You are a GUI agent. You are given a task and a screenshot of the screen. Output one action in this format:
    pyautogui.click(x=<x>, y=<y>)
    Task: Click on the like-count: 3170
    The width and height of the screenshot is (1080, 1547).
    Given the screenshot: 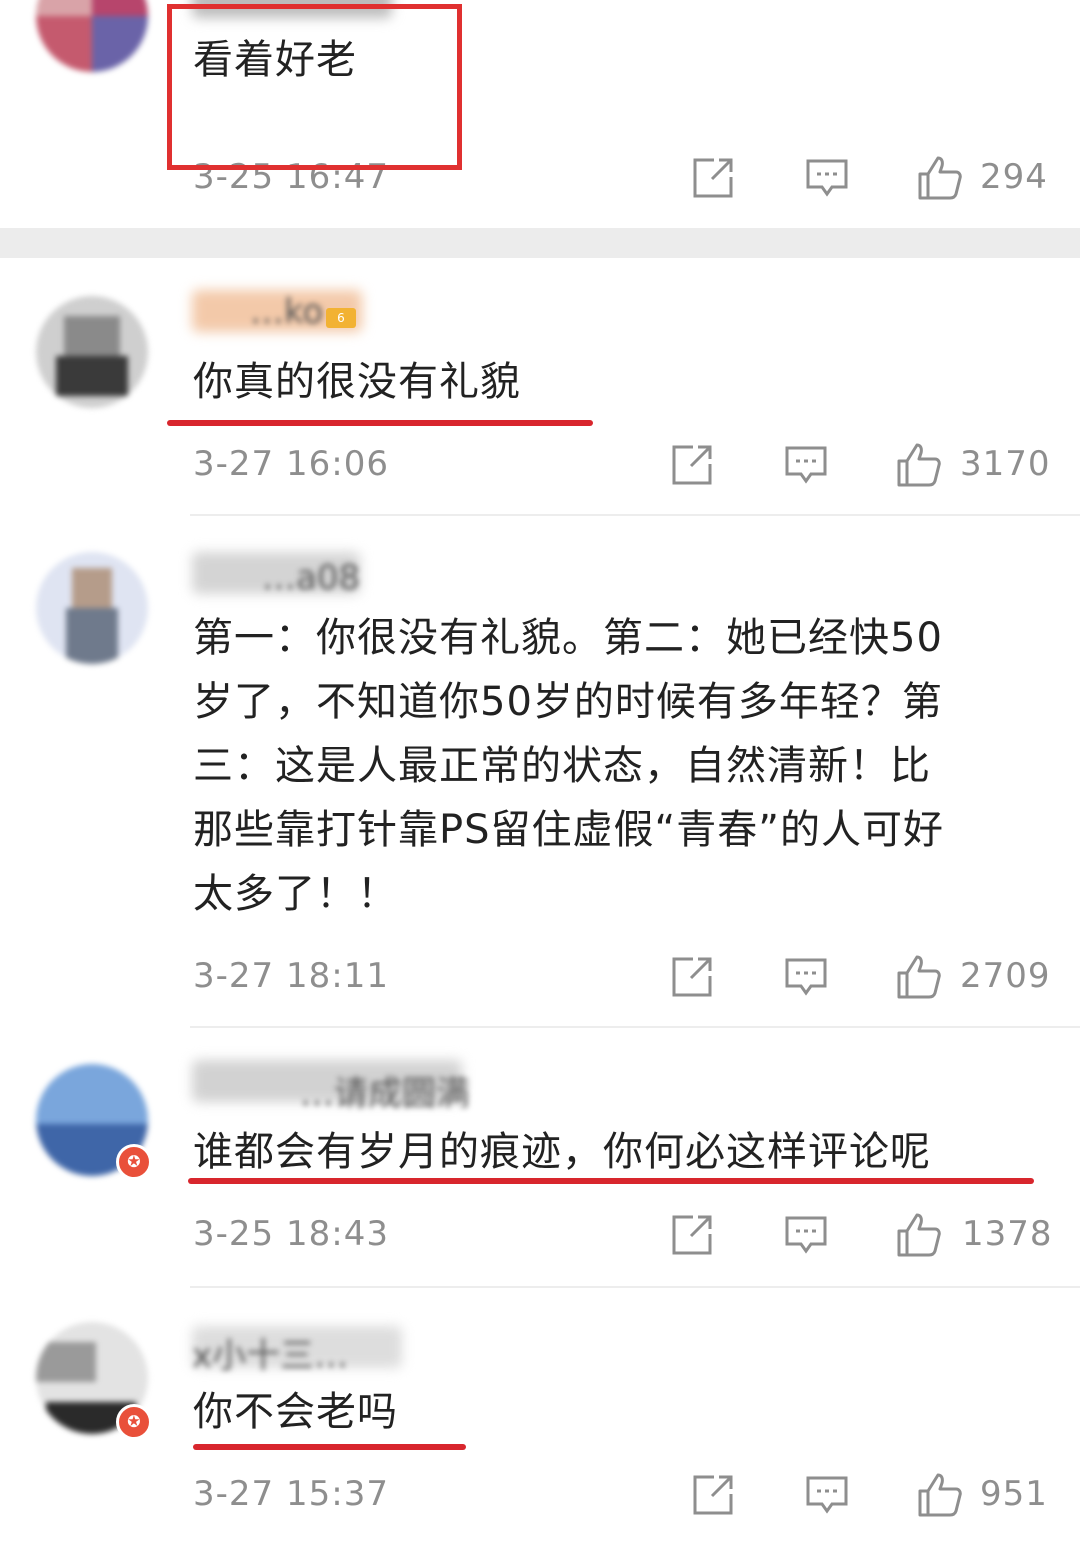 What is the action you would take?
    pyautogui.click(x=1005, y=464)
    